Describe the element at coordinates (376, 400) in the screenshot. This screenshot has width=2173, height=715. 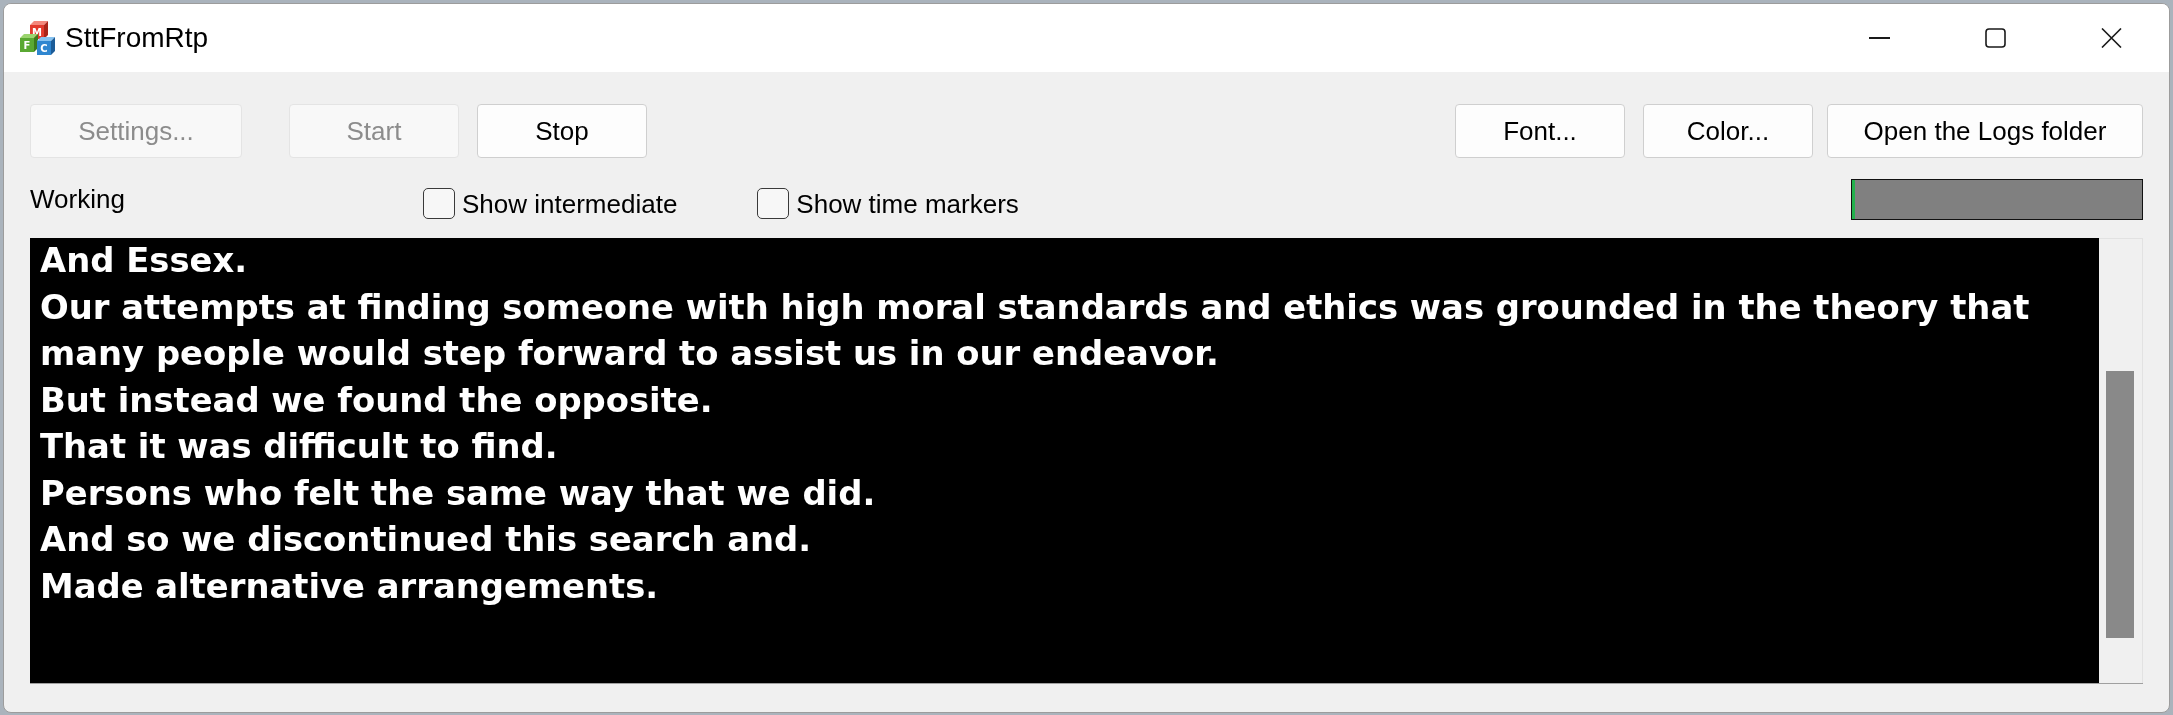
I see `transcript-line: But instead we found the opposite.` at that location.